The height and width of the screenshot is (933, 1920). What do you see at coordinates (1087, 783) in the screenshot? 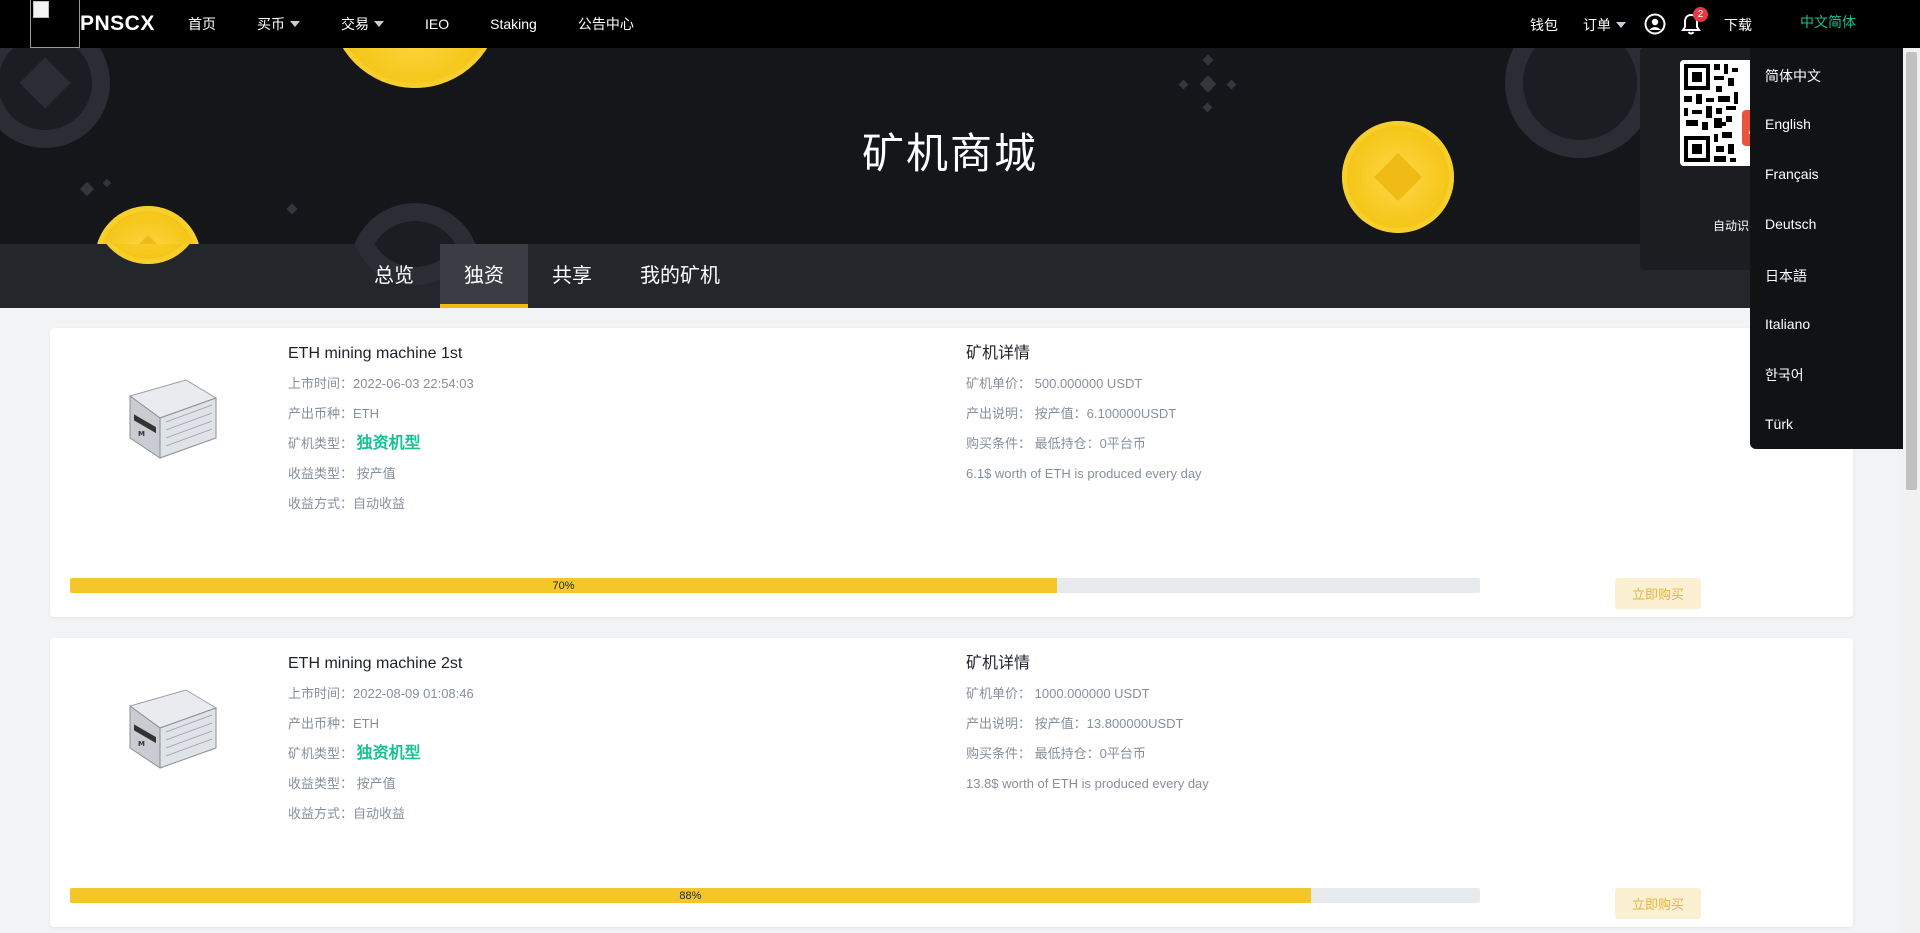
I see `machine-description: 13.8$ worth of ETH is produced every day` at bounding box center [1087, 783].